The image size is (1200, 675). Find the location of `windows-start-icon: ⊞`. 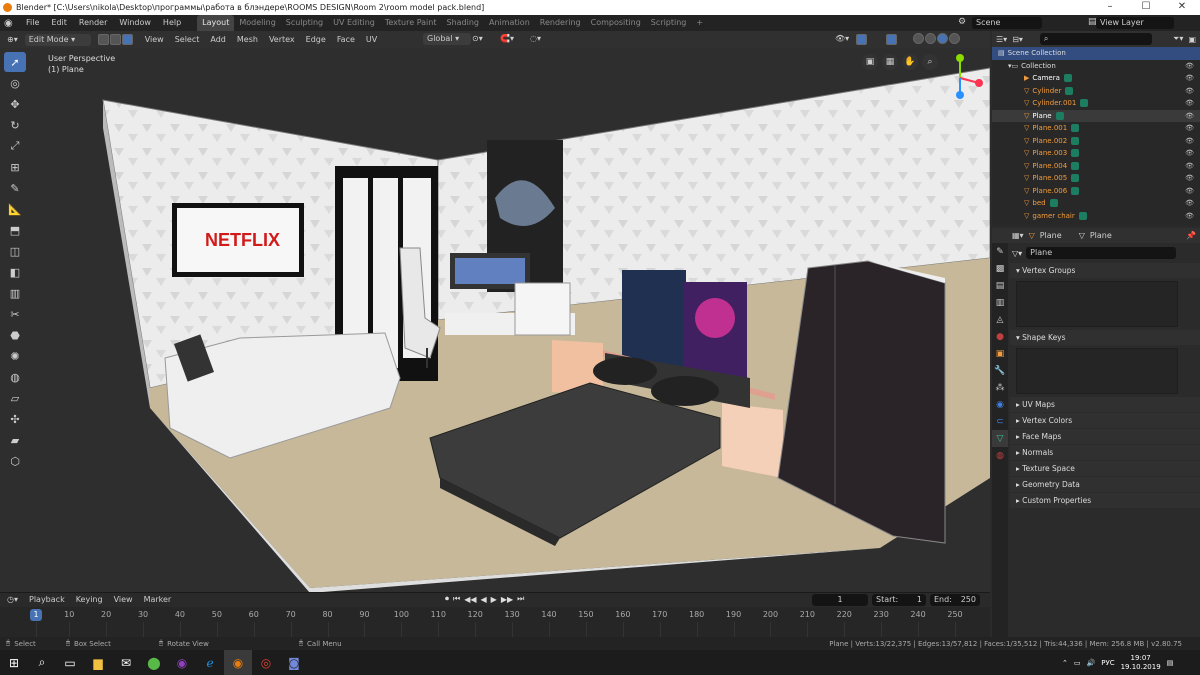

windows-start-icon: ⊞ is located at coordinates (14, 662).